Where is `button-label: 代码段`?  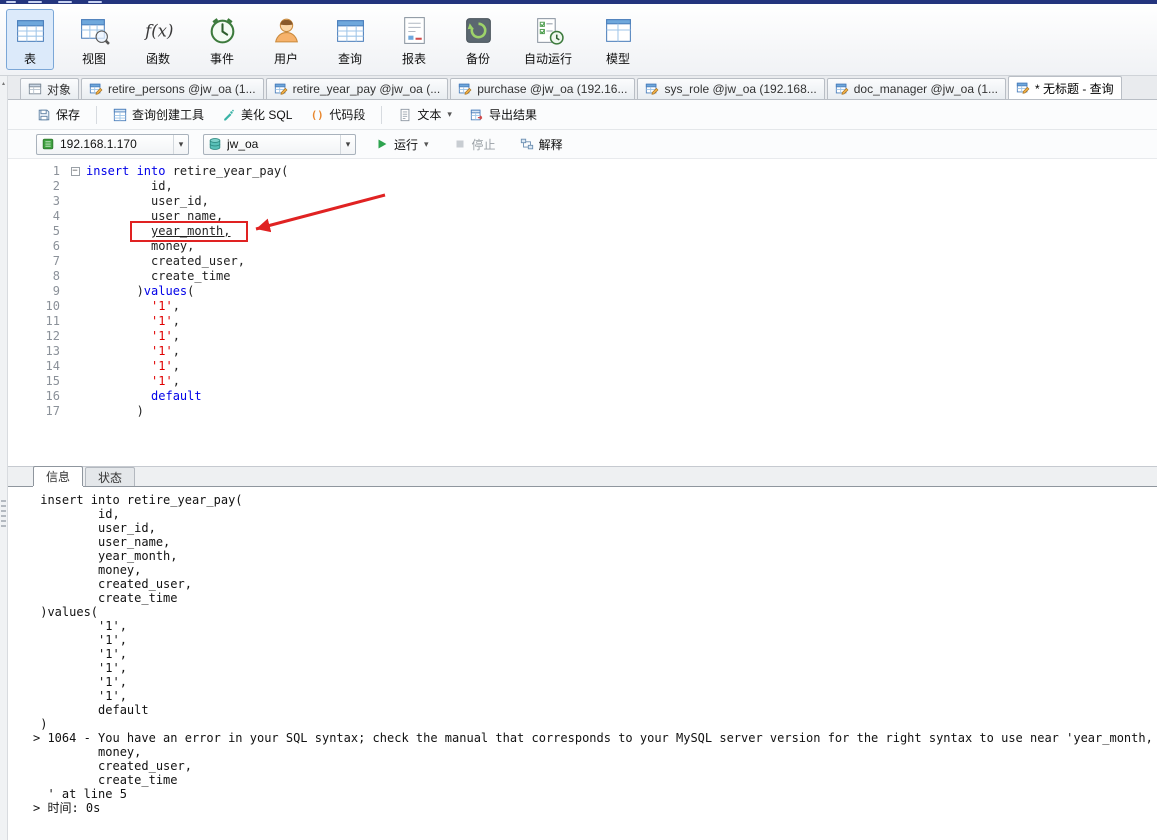 button-label: 代码段 is located at coordinates (347, 115).